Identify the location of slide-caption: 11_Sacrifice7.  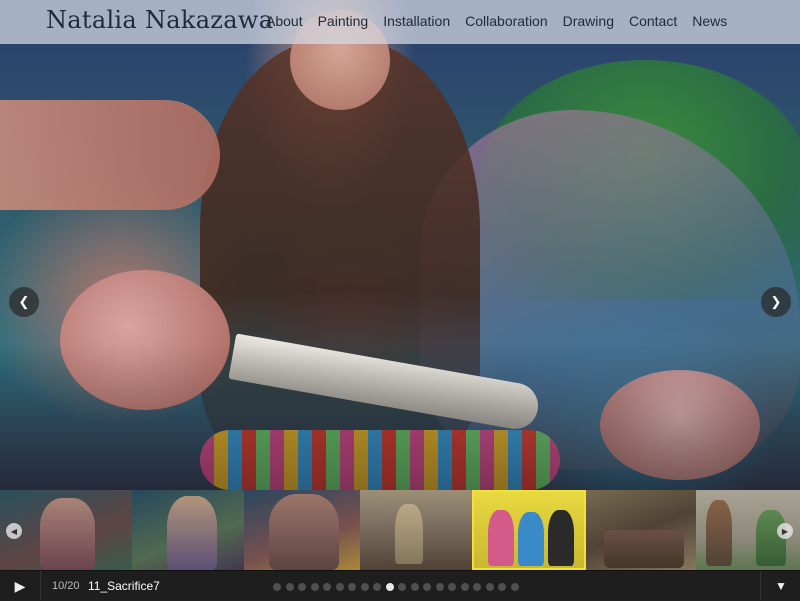
(124, 586).